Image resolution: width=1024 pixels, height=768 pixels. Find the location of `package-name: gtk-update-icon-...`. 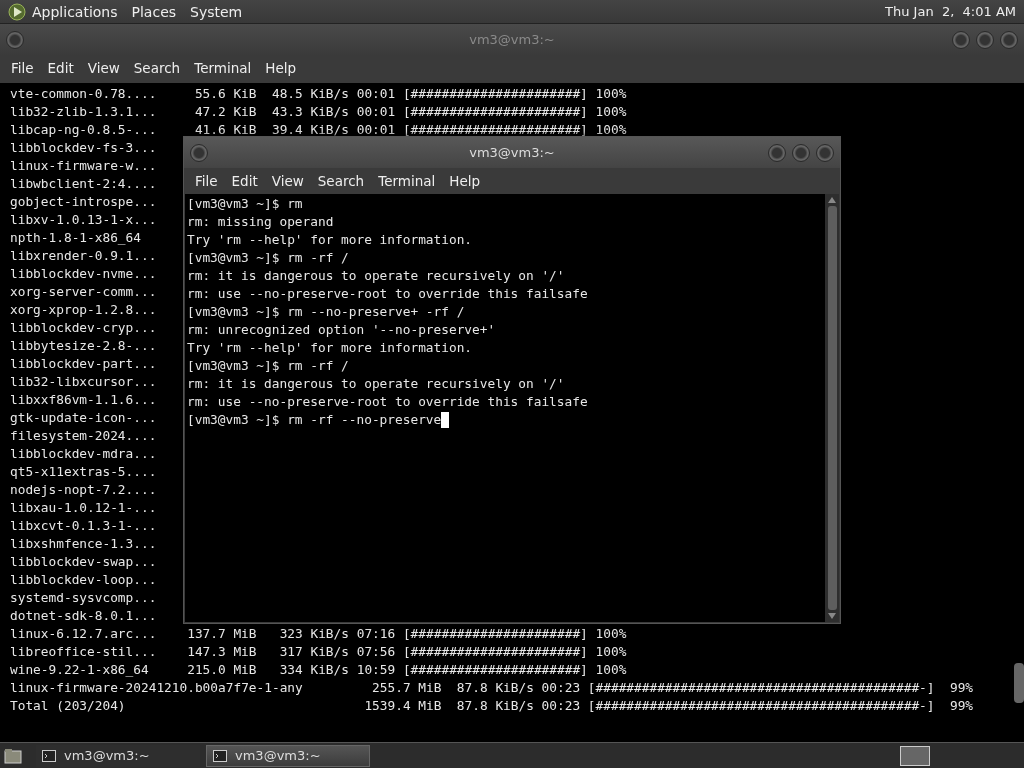

package-name: gtk-update-icon-... is located at coordinates (84, 418).